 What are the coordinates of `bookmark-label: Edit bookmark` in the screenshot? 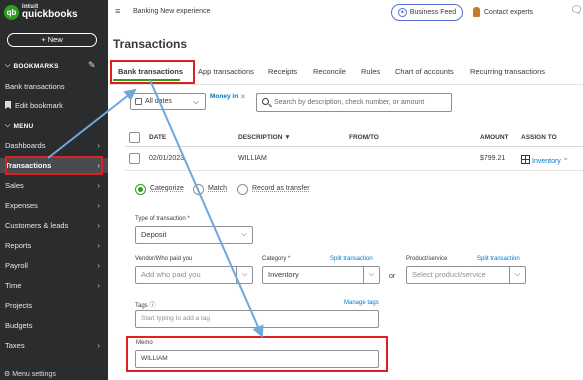 It's located at (39, 105).